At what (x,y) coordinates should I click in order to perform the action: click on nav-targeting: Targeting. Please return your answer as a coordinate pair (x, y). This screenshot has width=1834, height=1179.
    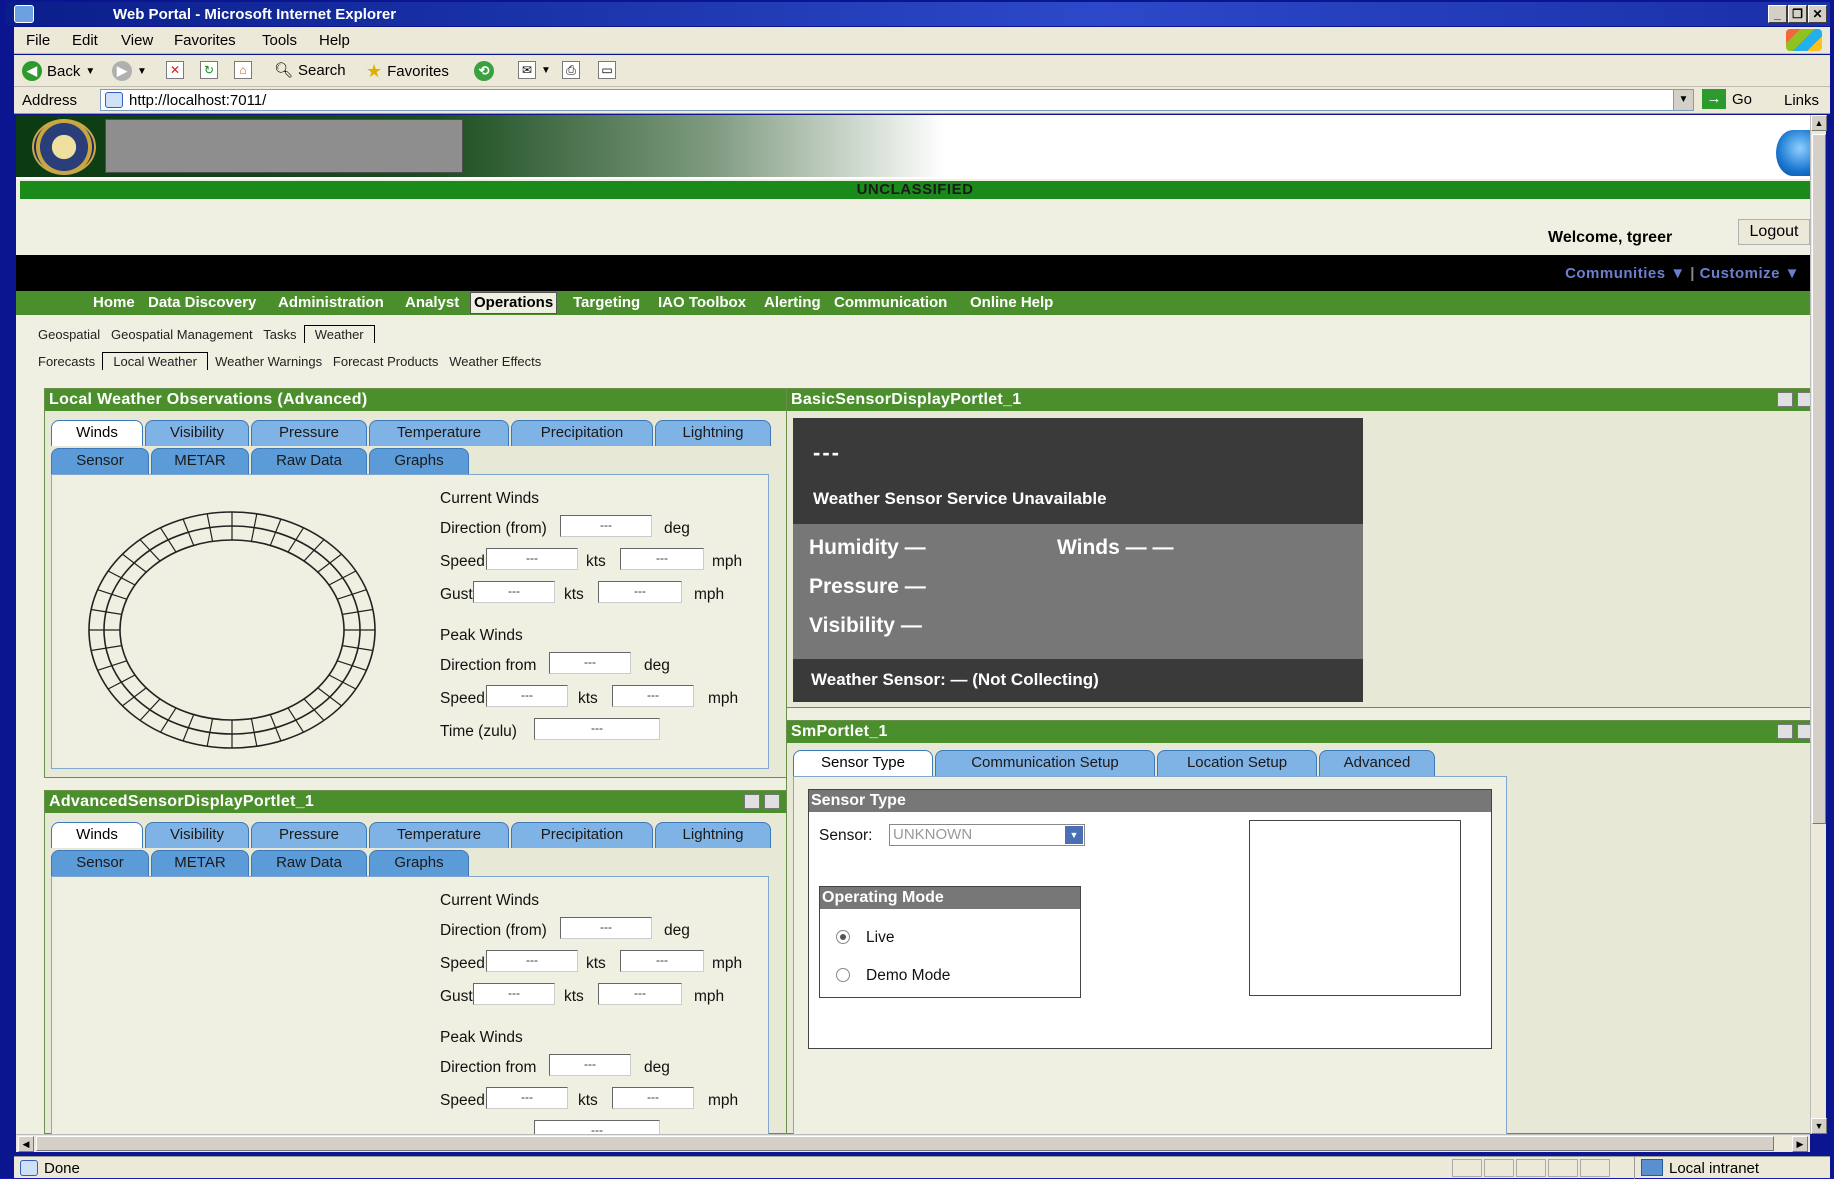
    Looking at the image, I should click on (606, 302).